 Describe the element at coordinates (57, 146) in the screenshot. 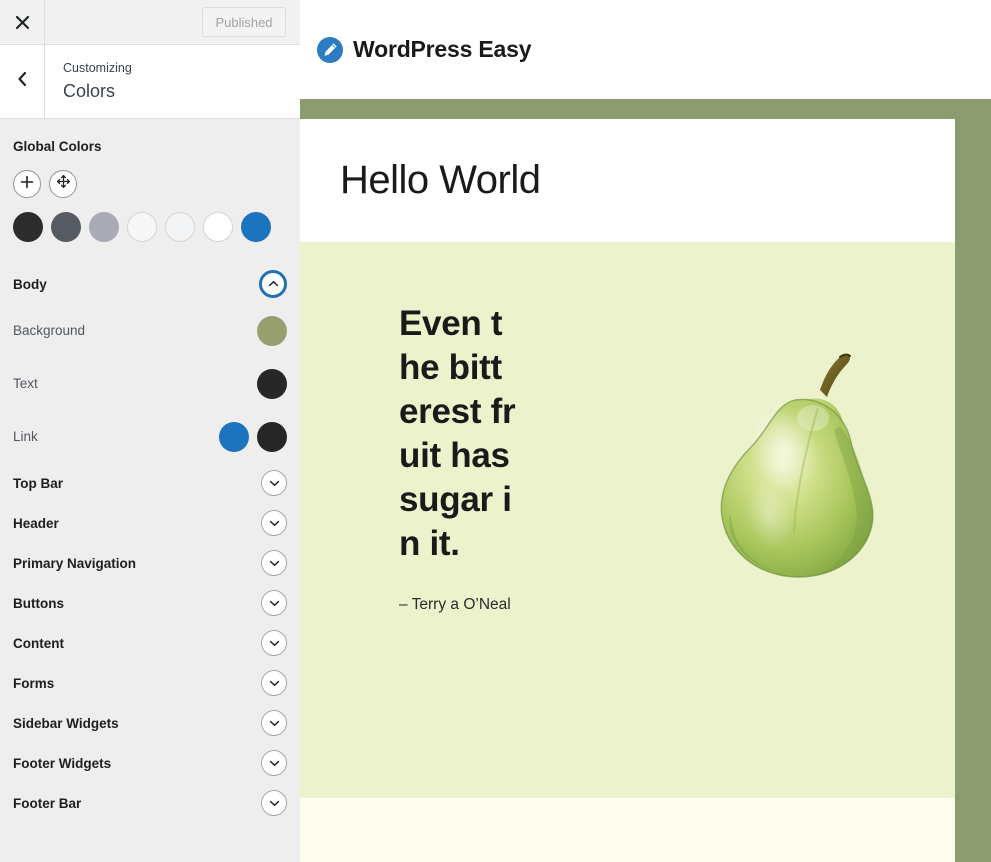

I see `global-colors-title: Global Colors` at that location.